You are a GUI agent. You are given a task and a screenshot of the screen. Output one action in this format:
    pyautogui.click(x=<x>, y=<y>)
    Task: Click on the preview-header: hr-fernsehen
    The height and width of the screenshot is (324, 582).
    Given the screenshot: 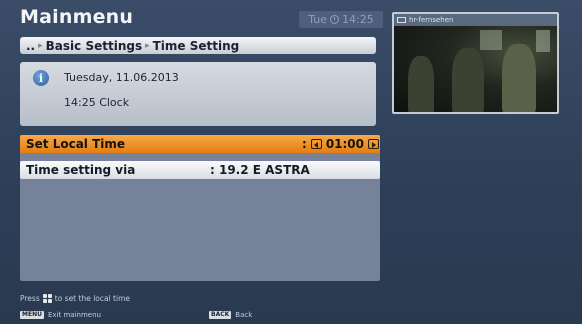 What is the action you would take?
    pyautogui.click(x=475, y=20)
    